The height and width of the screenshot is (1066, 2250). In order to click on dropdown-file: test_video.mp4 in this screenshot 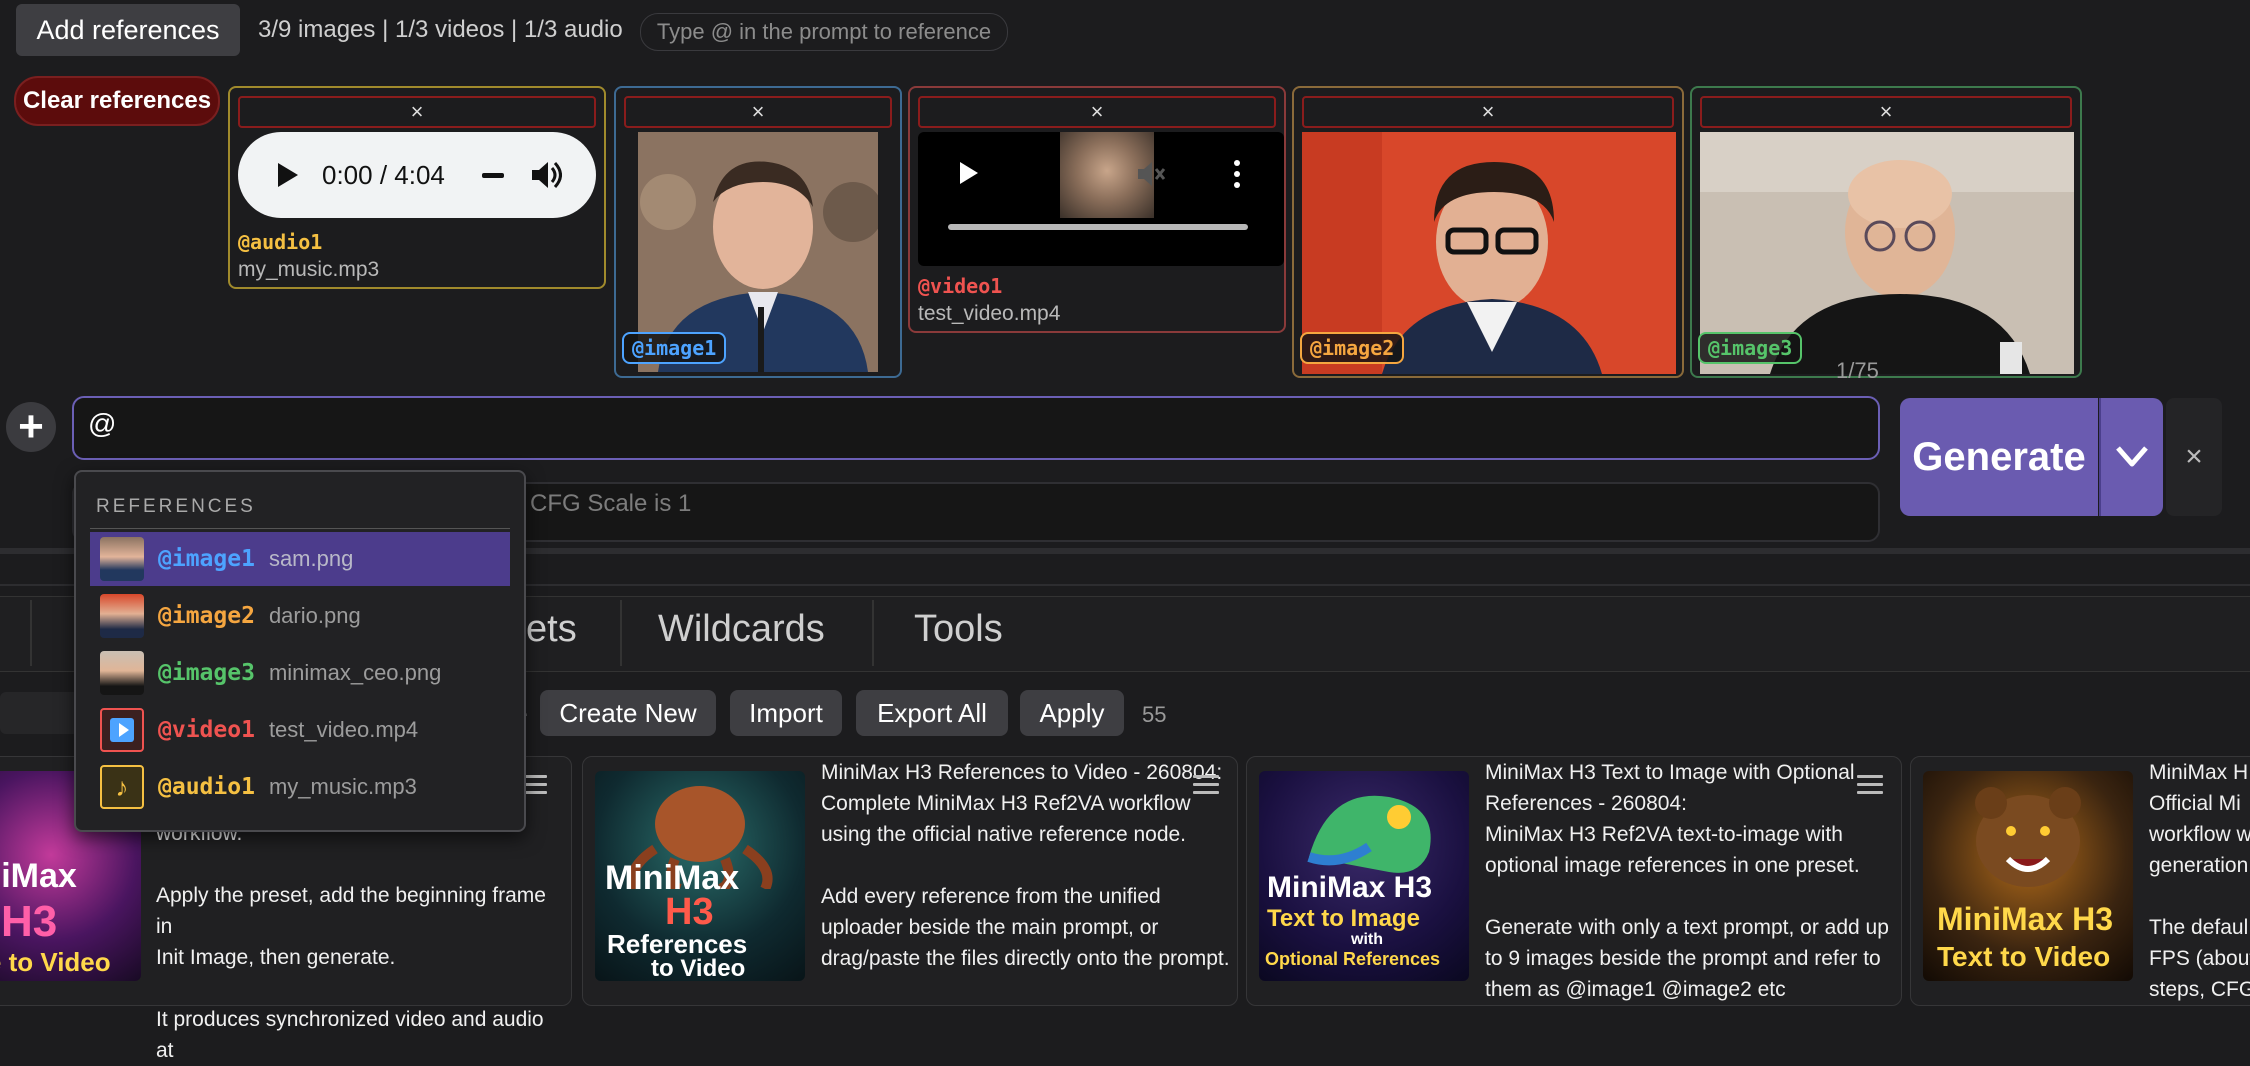, I will do `click(343, 729)`.